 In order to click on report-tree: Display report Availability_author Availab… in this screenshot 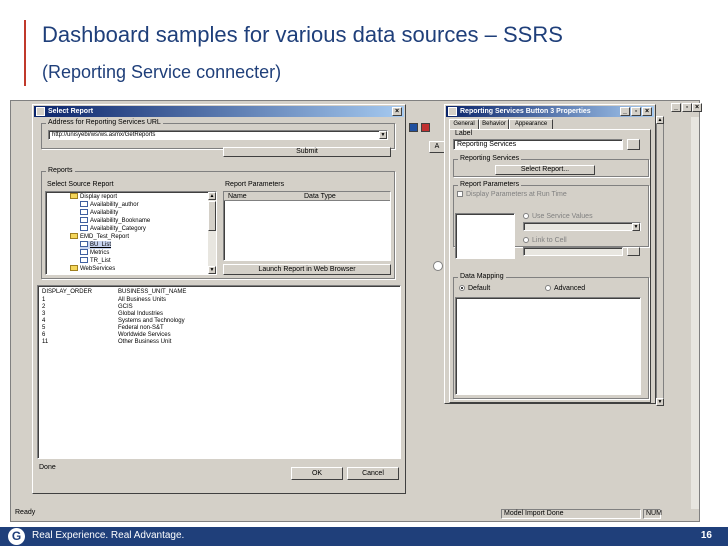, I will do `click(131, 233)`.